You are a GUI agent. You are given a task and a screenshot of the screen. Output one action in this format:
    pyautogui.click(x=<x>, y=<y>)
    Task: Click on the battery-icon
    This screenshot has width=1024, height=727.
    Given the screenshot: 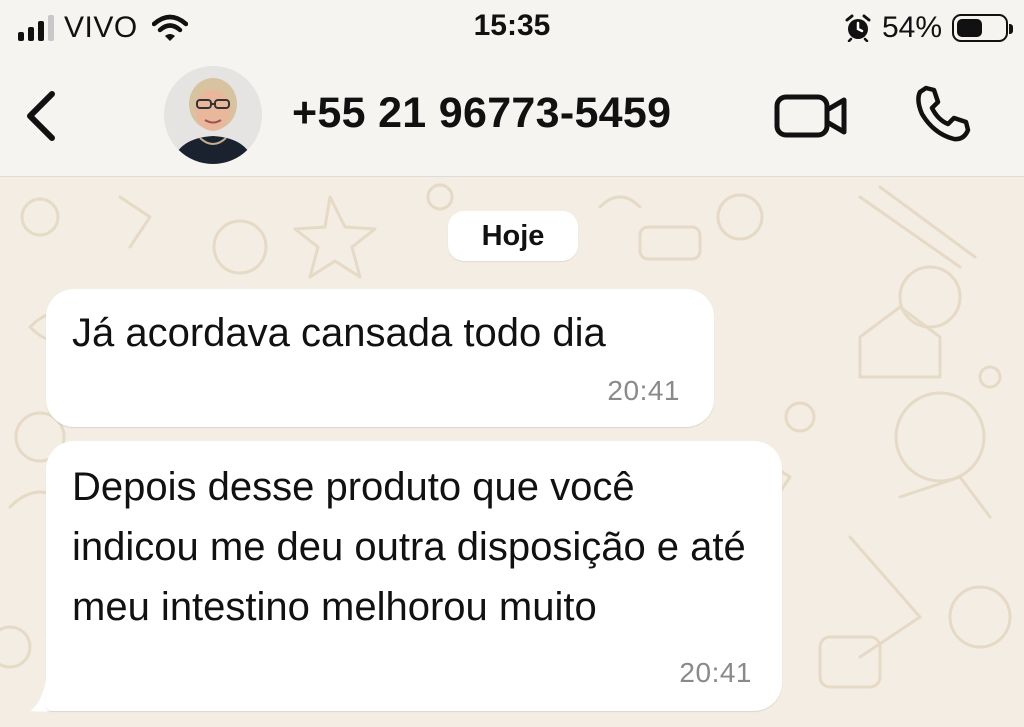 What is the action you would take?
    pyautogui.click(x=982, y=28)
    